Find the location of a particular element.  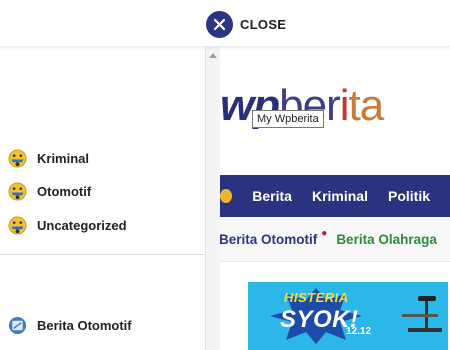

bike-icon is located at coordinates (422, 314).